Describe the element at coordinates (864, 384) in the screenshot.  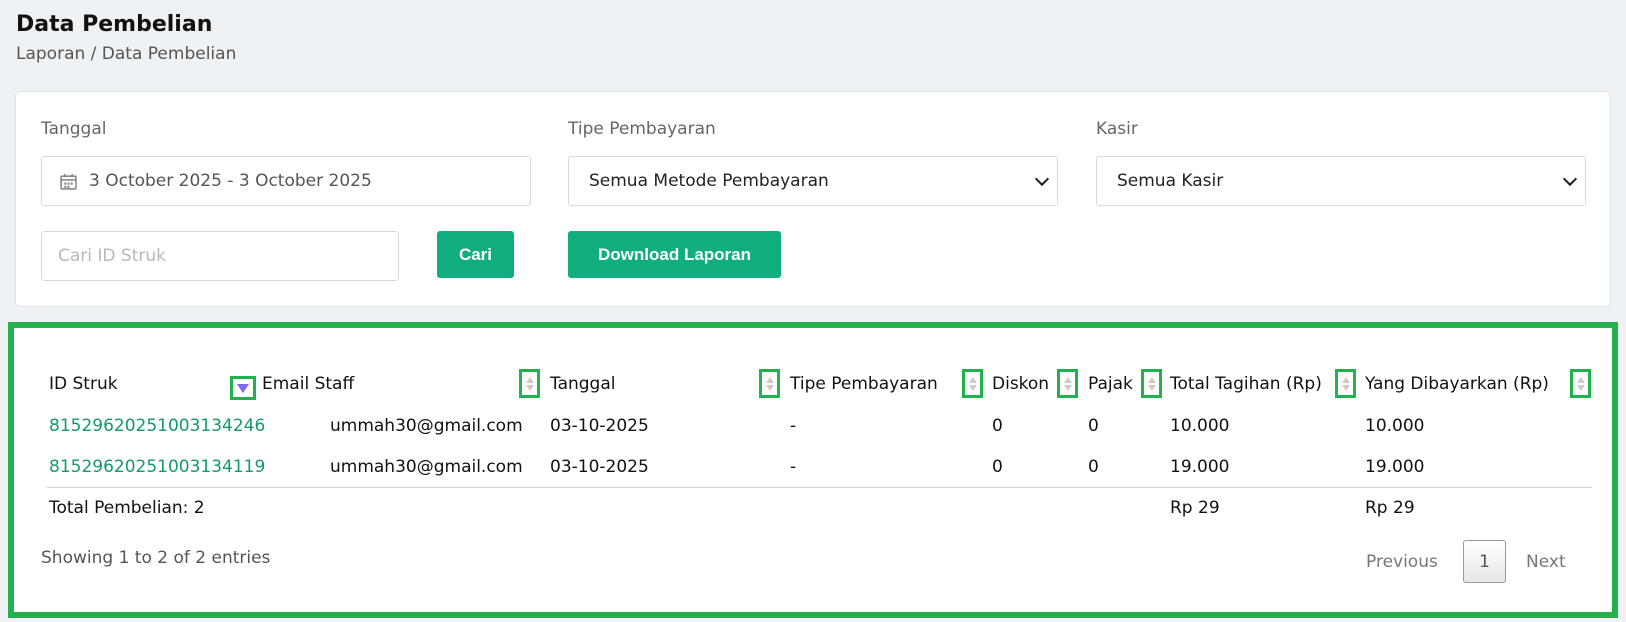
I see `column-header-tipe-pembayaran: Tipe Pembayaran` at that location.